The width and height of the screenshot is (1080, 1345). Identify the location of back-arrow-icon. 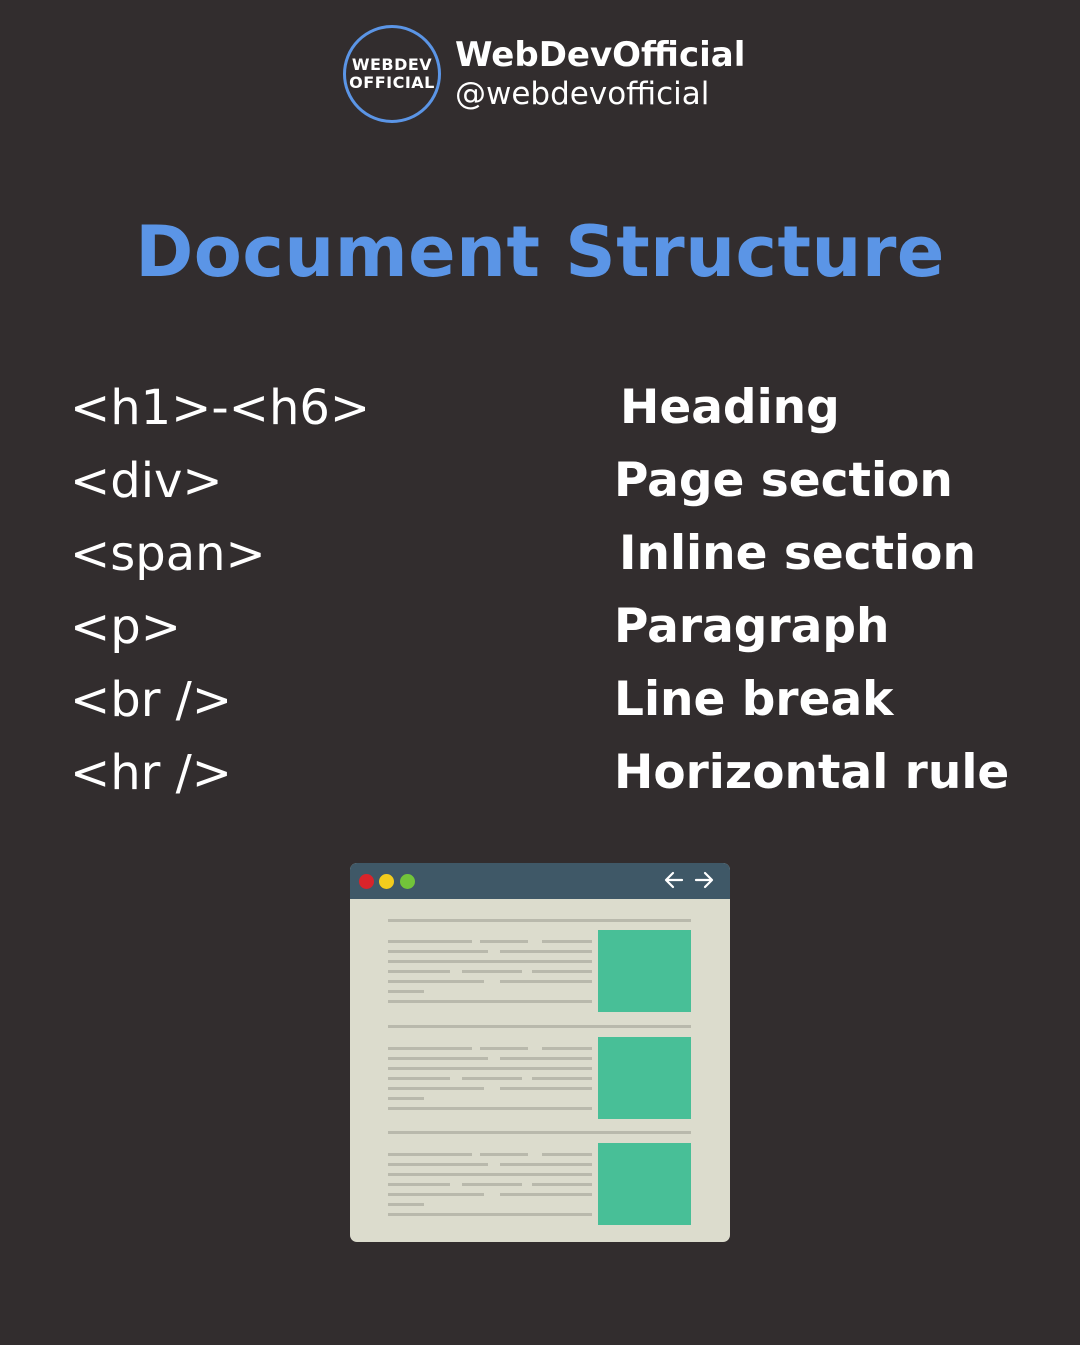
(674, 880).